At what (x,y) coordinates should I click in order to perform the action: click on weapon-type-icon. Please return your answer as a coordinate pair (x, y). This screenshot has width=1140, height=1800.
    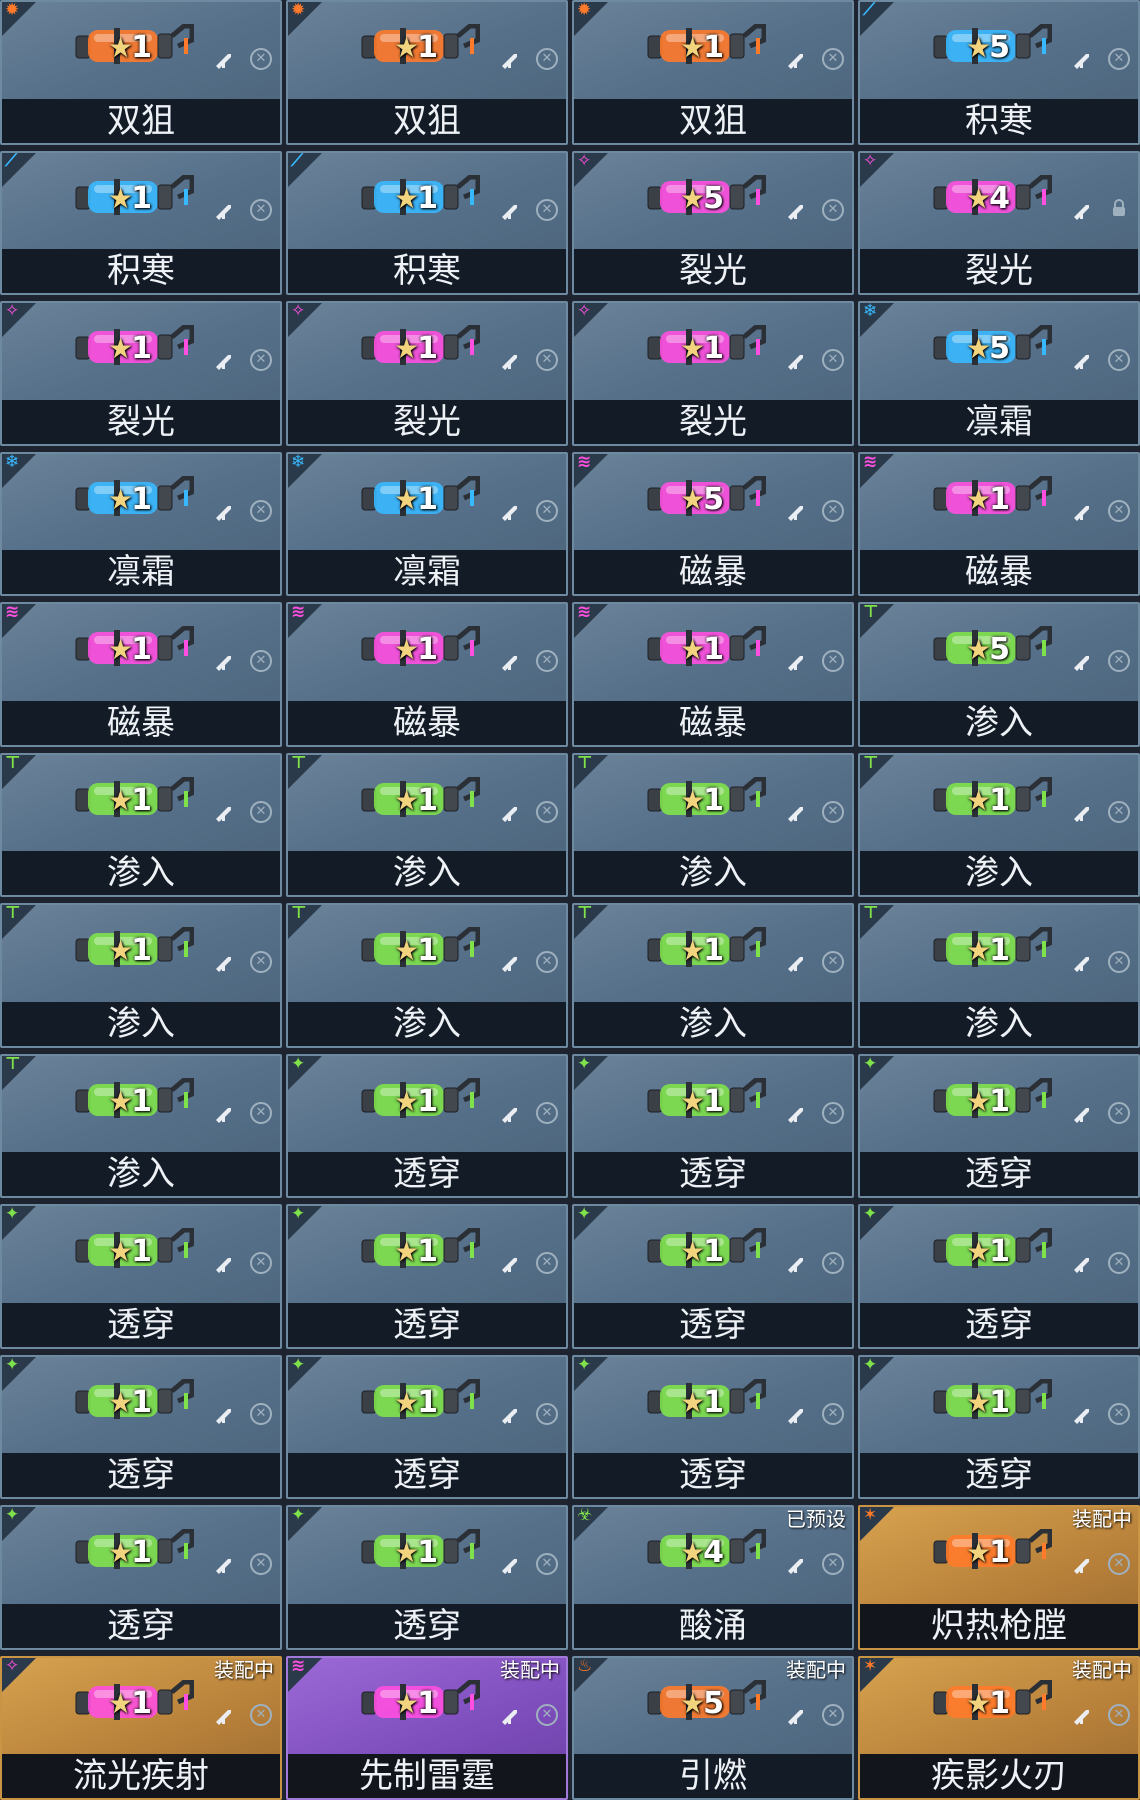
    Looking at the image, I should click on (509, 964).